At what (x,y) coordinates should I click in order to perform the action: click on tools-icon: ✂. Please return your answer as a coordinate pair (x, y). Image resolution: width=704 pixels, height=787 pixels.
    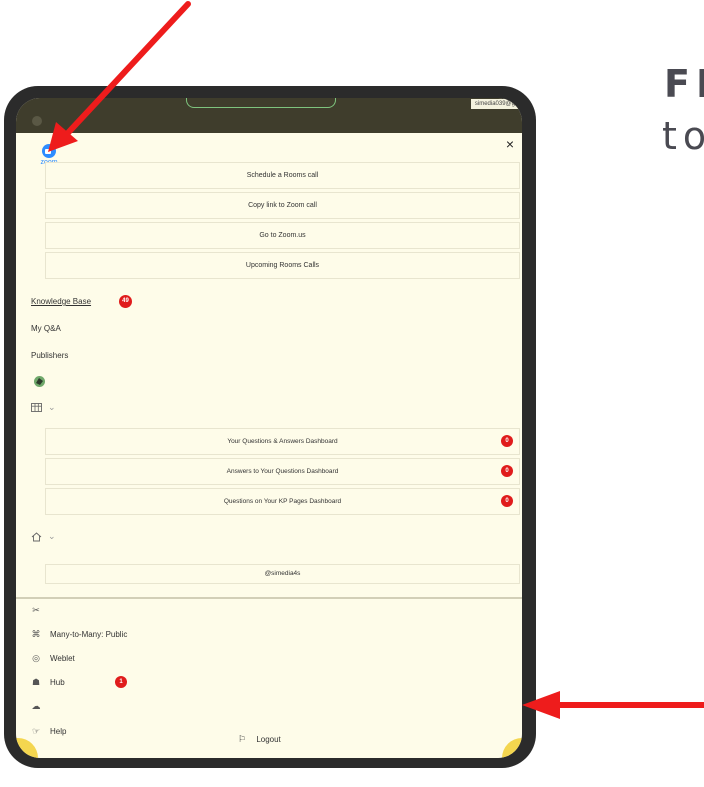
    Looking at the image, I should click on (36, 610).